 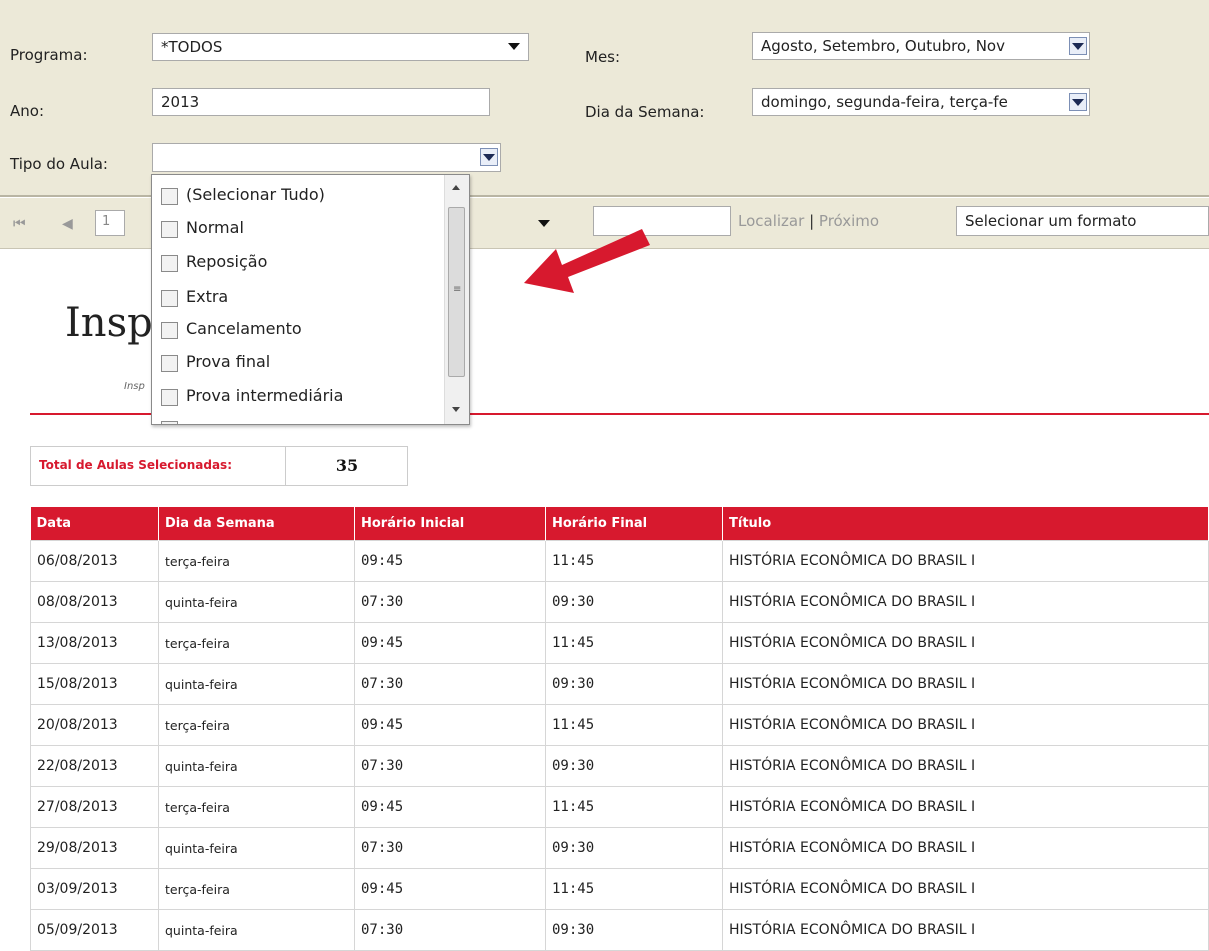 I want to click on option-label: Cancelamento, so click(x=244, y=328).